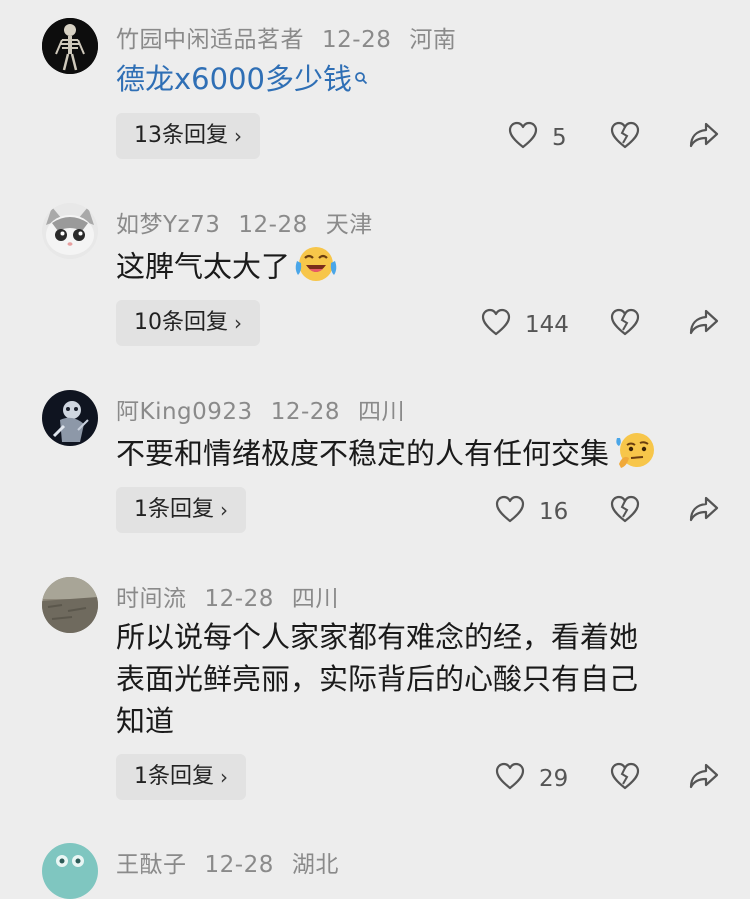  What do you see at coordinates (531, 512) in the screenshot?
I see `like-button: 16` at bounding box center [531, 512].